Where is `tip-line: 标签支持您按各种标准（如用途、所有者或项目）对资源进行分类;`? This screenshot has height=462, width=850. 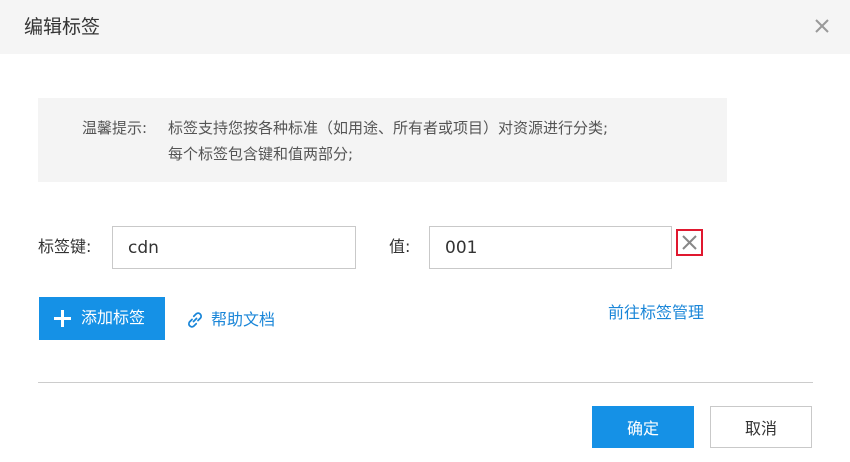
tip-line: 标签支持您按各种标准（如用途、所有者或项目）对资源进行分类; is located at coordinates (388, 128).